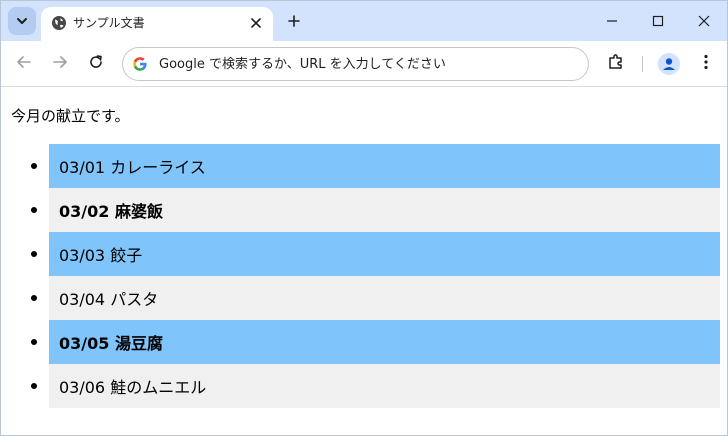  I want to click on back-arrow-icon, so click(24, 64).